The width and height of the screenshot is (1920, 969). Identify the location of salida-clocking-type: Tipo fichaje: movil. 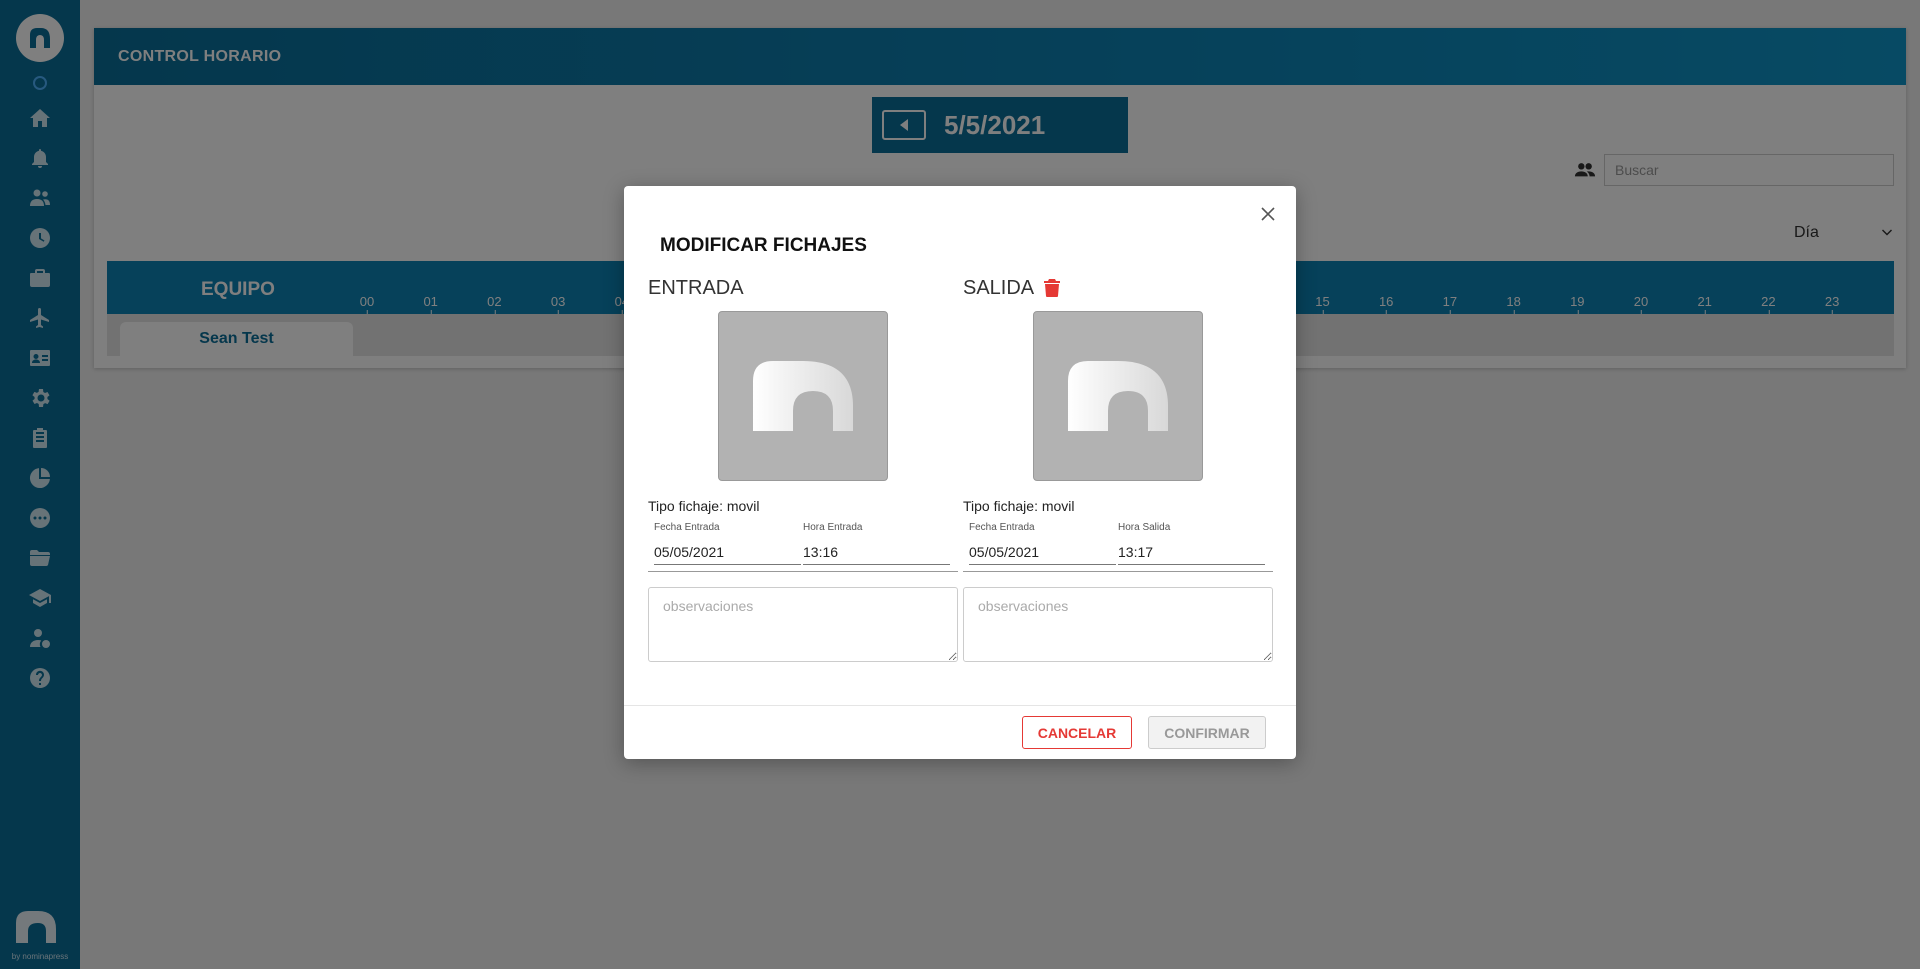
(1019, 506).